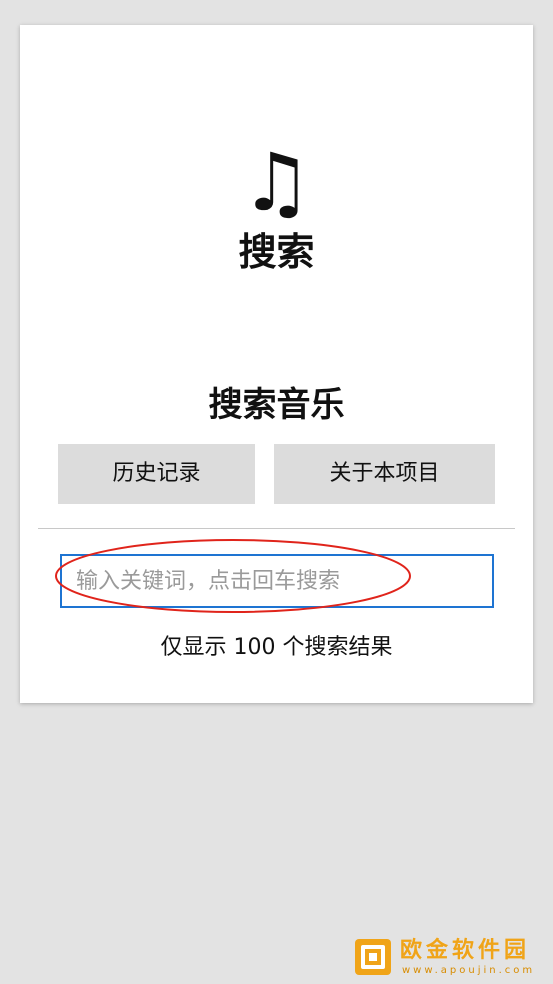  Describe the element at coordinates (465, 950) in the screenshot. I see `watermark-name: 欧金软件园` at that location.